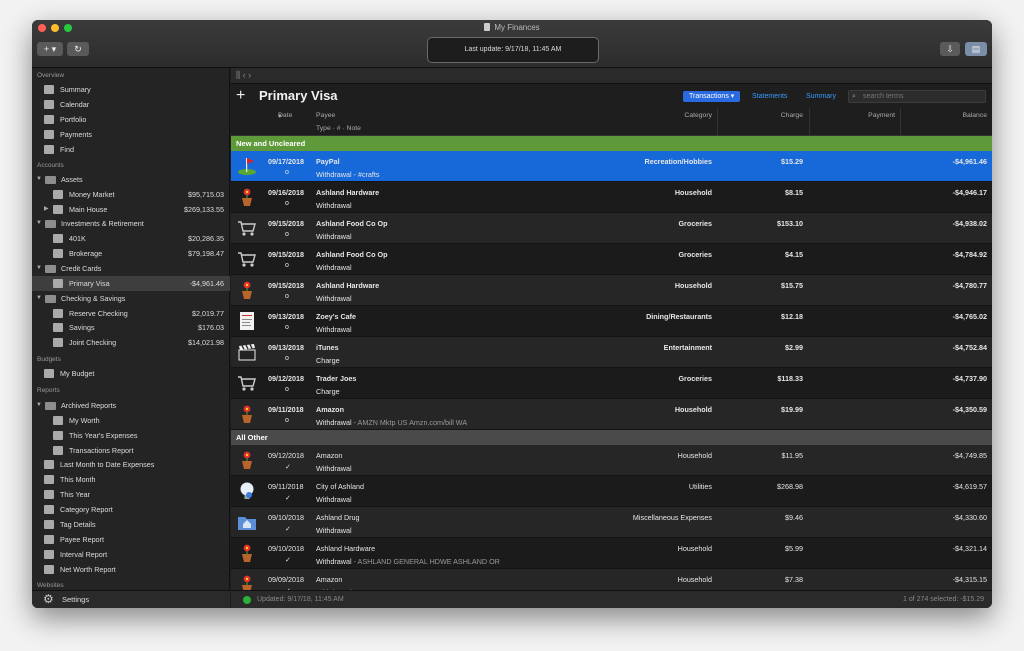 This screenshot has width=1024, height=651. What do you see at coordinates (247, 228) in the screenshot?
I see `shopping-cart-icon` at bounding box center [247, 228].